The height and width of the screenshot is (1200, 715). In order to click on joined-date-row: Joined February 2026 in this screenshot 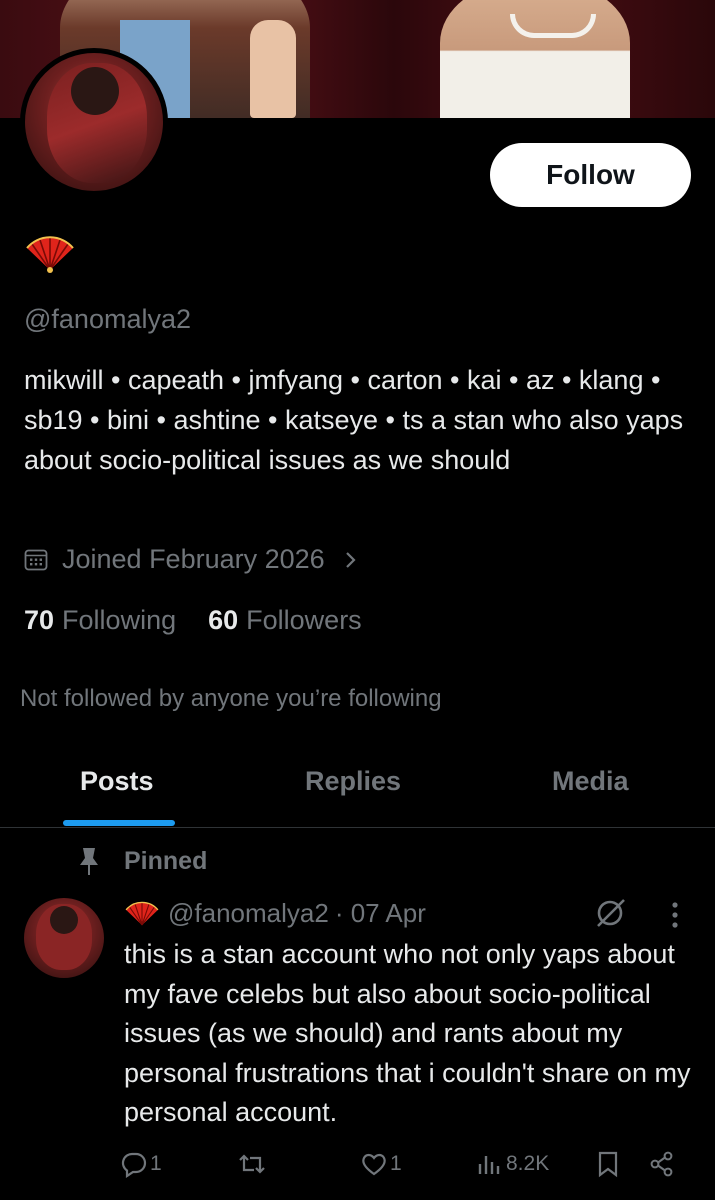, I will do `click(191, 559)`.